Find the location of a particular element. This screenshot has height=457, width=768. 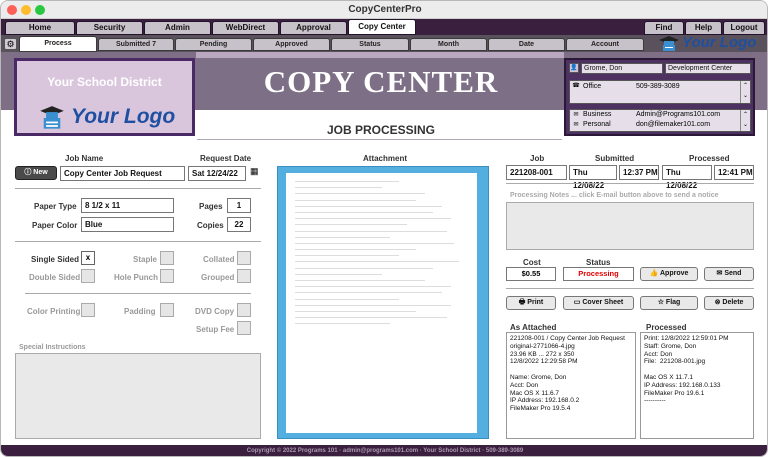

paper-color-field: Blue is located at coordinates (127, 224).